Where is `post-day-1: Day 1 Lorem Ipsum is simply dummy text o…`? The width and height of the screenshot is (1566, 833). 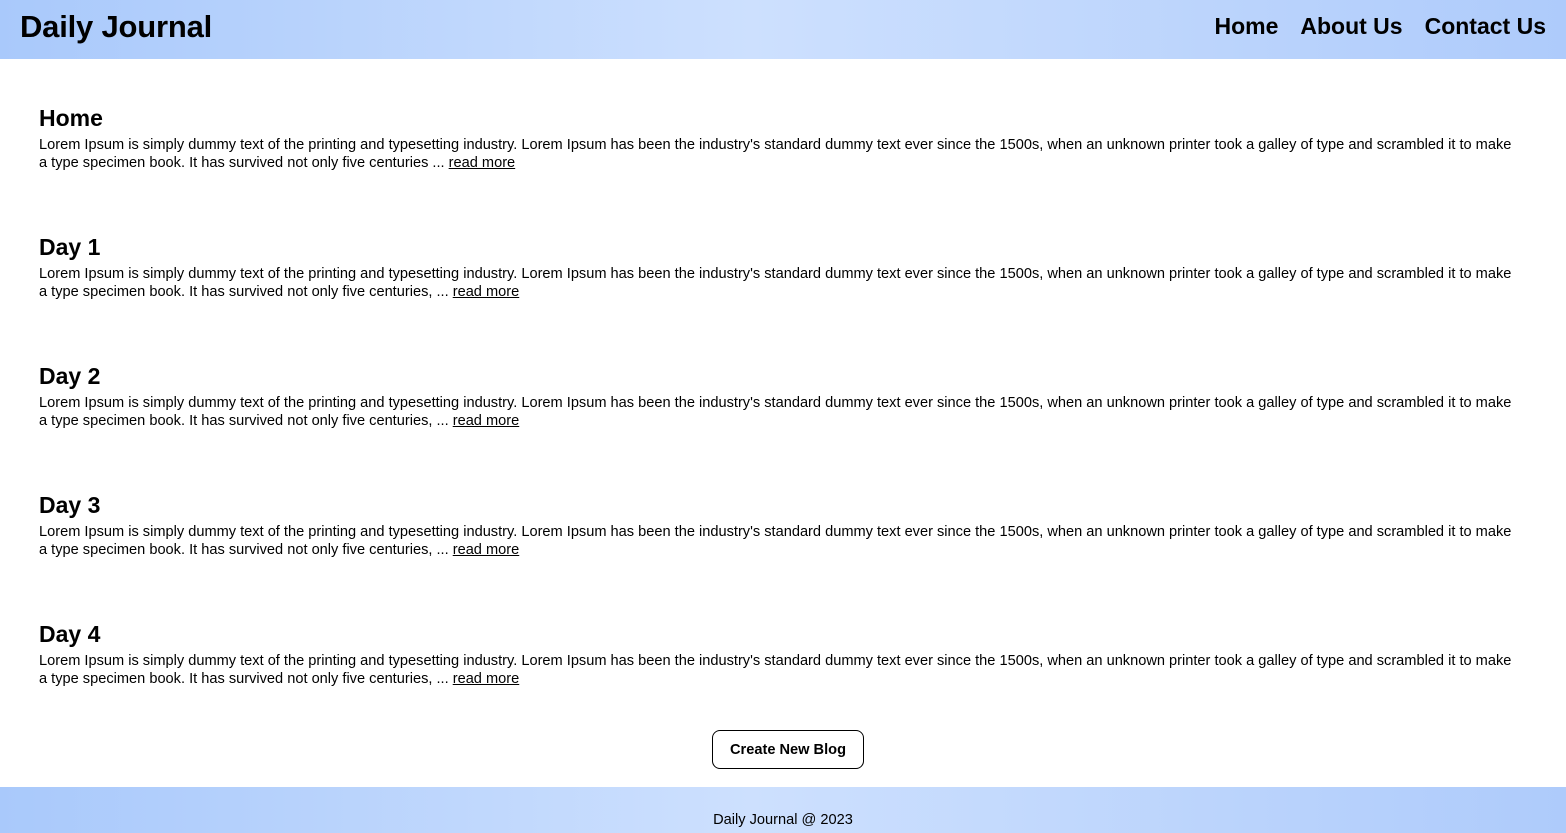 post-day-1: Day 1 Lorem Ipsum is simply dummy text o… is located at coordinates (784, 297).